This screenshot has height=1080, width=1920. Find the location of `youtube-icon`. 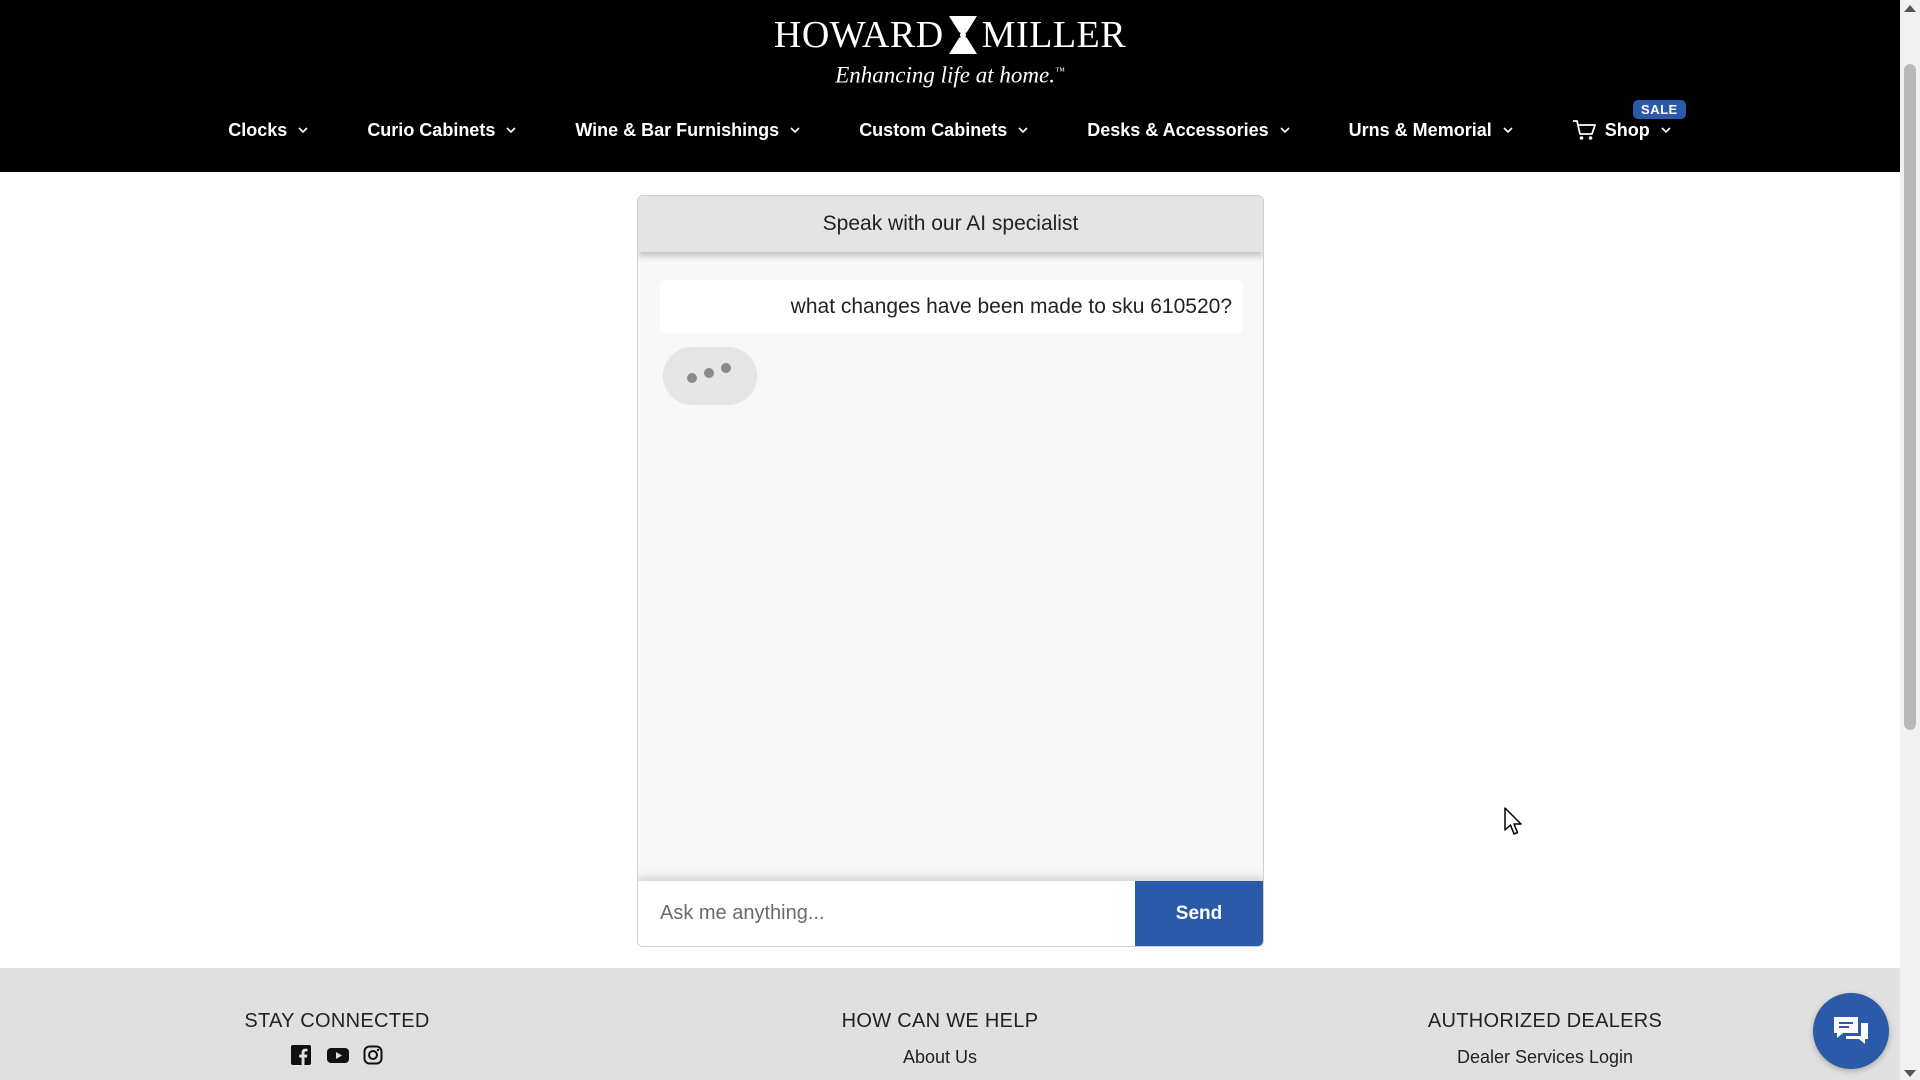

youtube-icon is located at coordinates (338, 1055).